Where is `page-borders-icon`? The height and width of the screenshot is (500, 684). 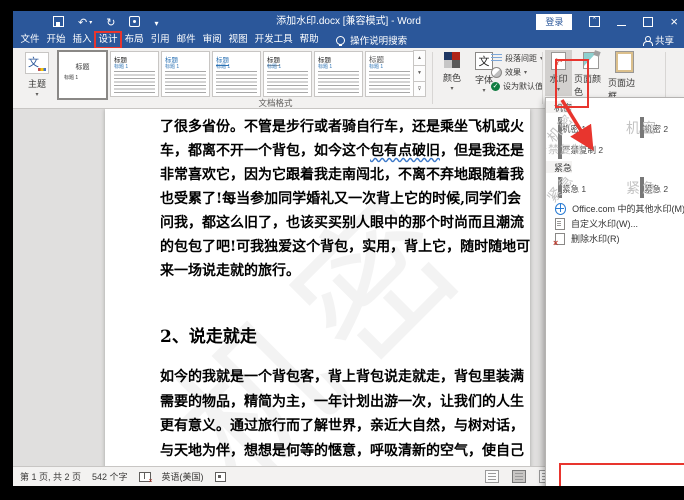 page-borders-icon is located at coordinates (624, 62).